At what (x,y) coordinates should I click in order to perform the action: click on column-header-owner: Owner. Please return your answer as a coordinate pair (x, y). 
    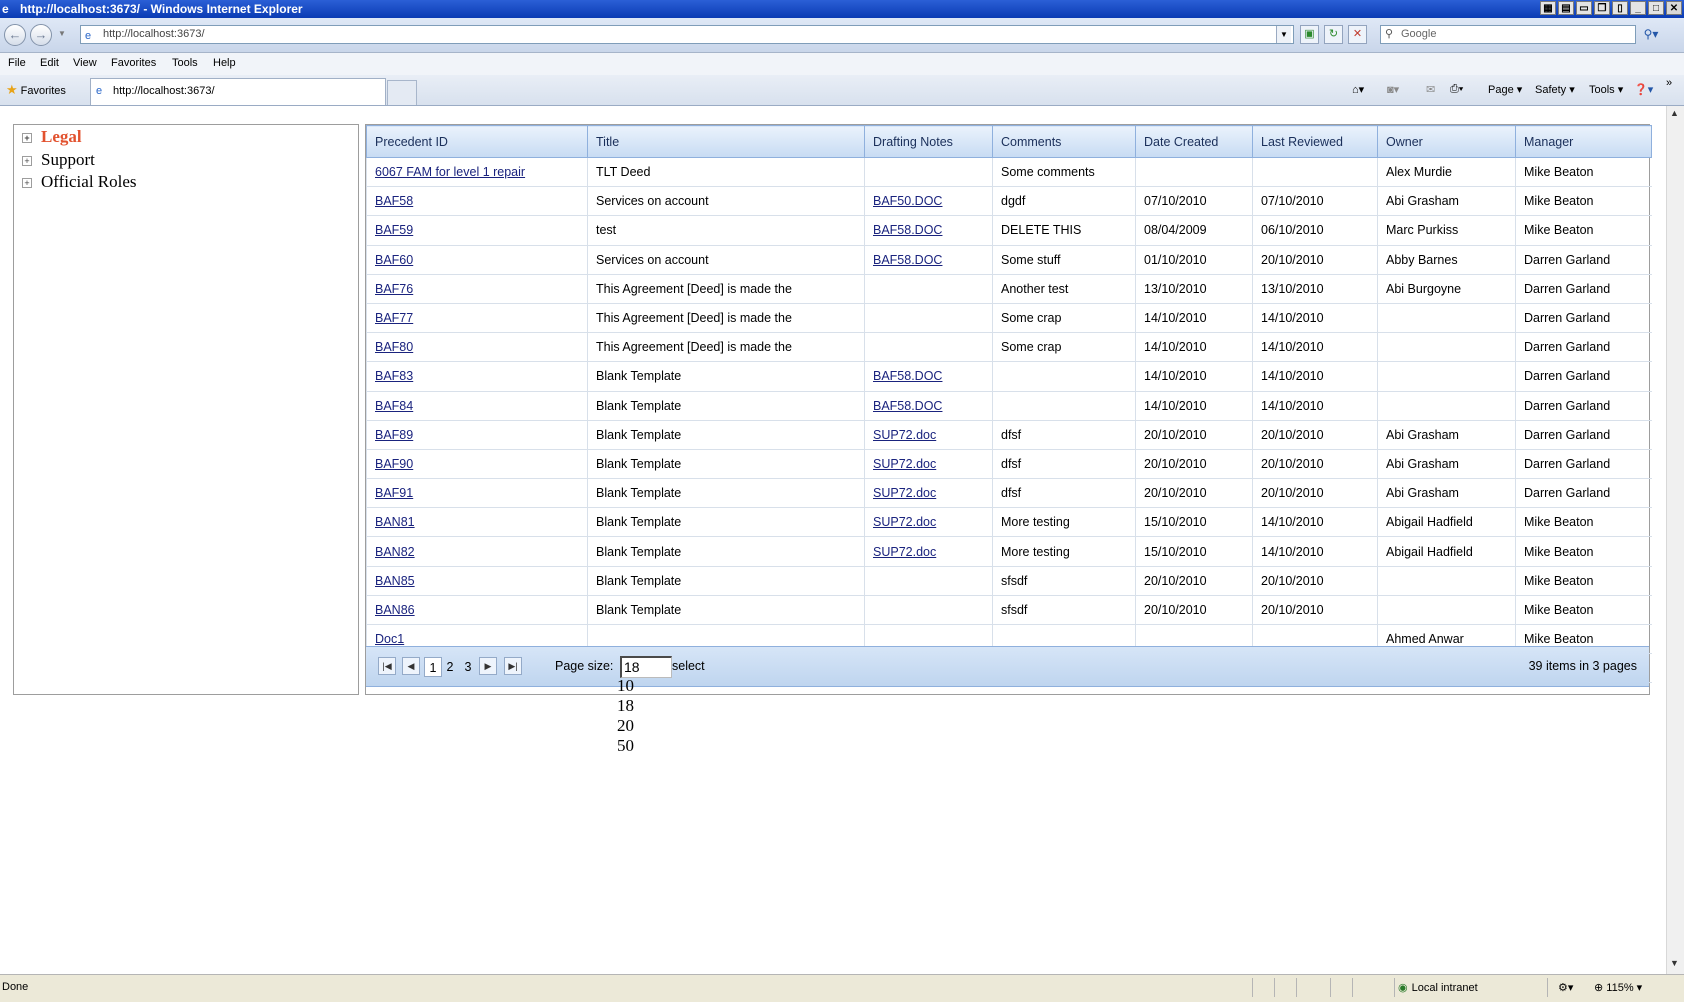
    Looking at the image, I should click on (1446, 141).